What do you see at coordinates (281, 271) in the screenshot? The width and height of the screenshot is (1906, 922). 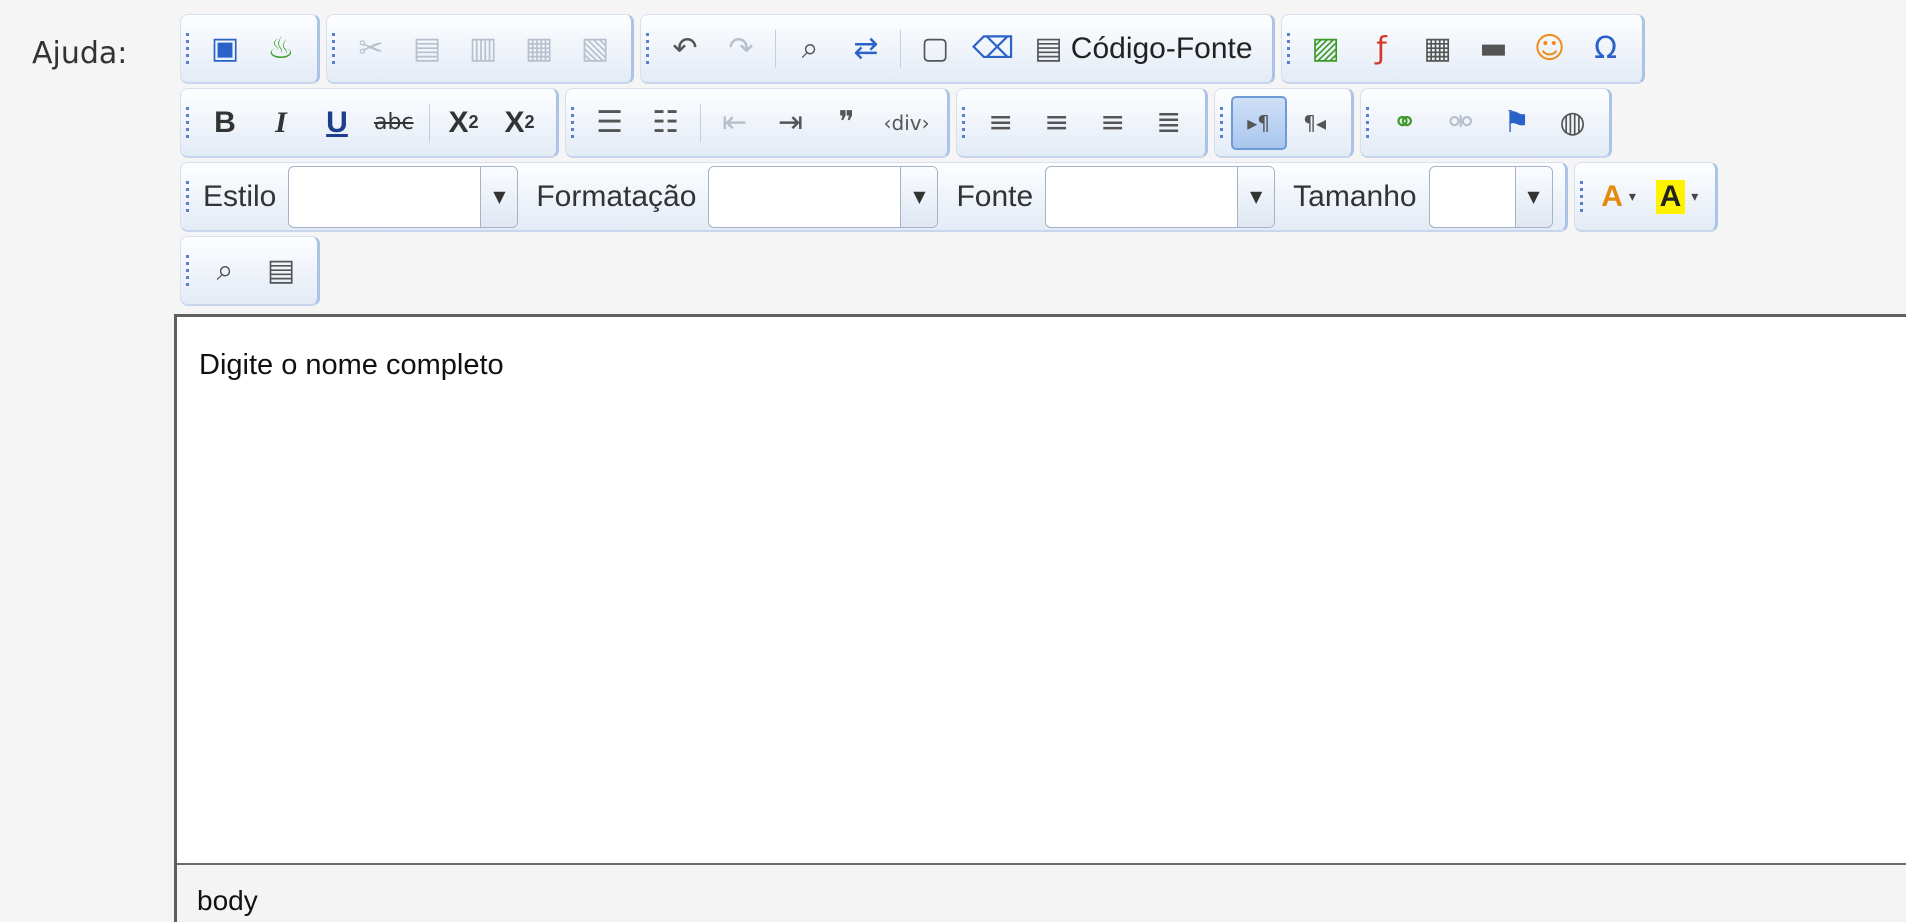 I see `templates-icon: ▤` at bounding box center [281, 271].